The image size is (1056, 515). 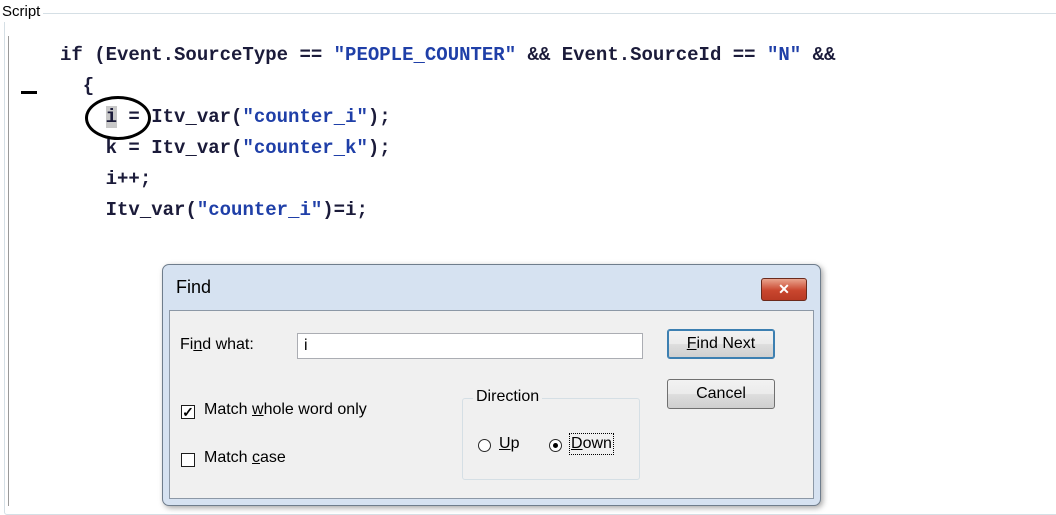 What do you see at coordinates (784, 55) in the screenshot?
I see `code-token: "N"` at bounding box center [784, 55].